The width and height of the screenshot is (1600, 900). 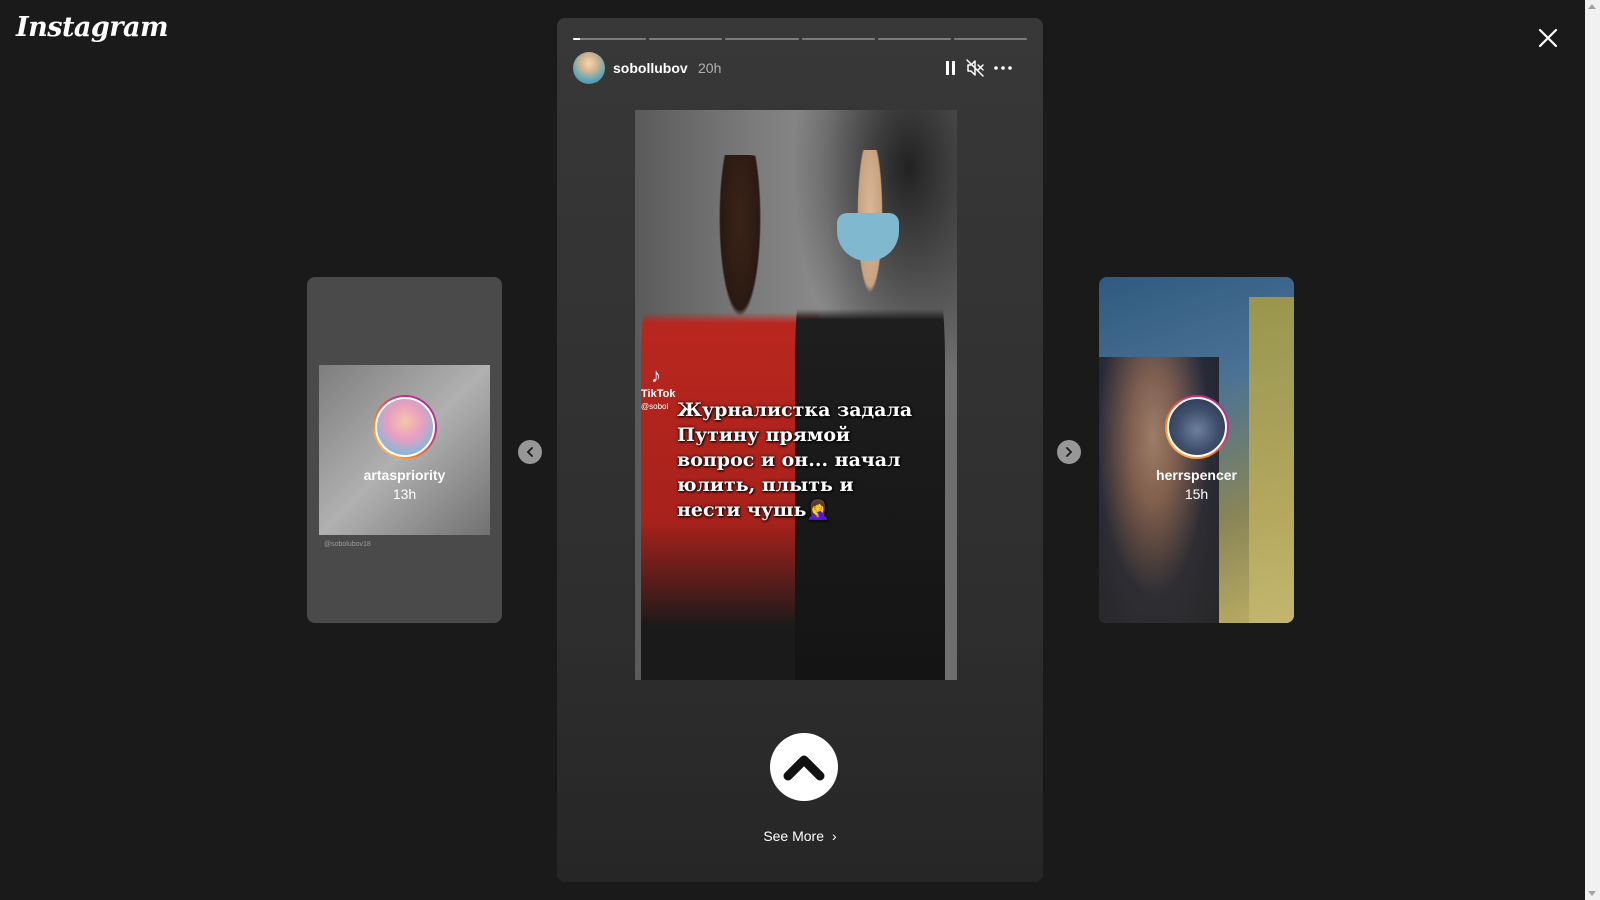 I want to click on chevron-left-icon, so click(x=529, y=452).